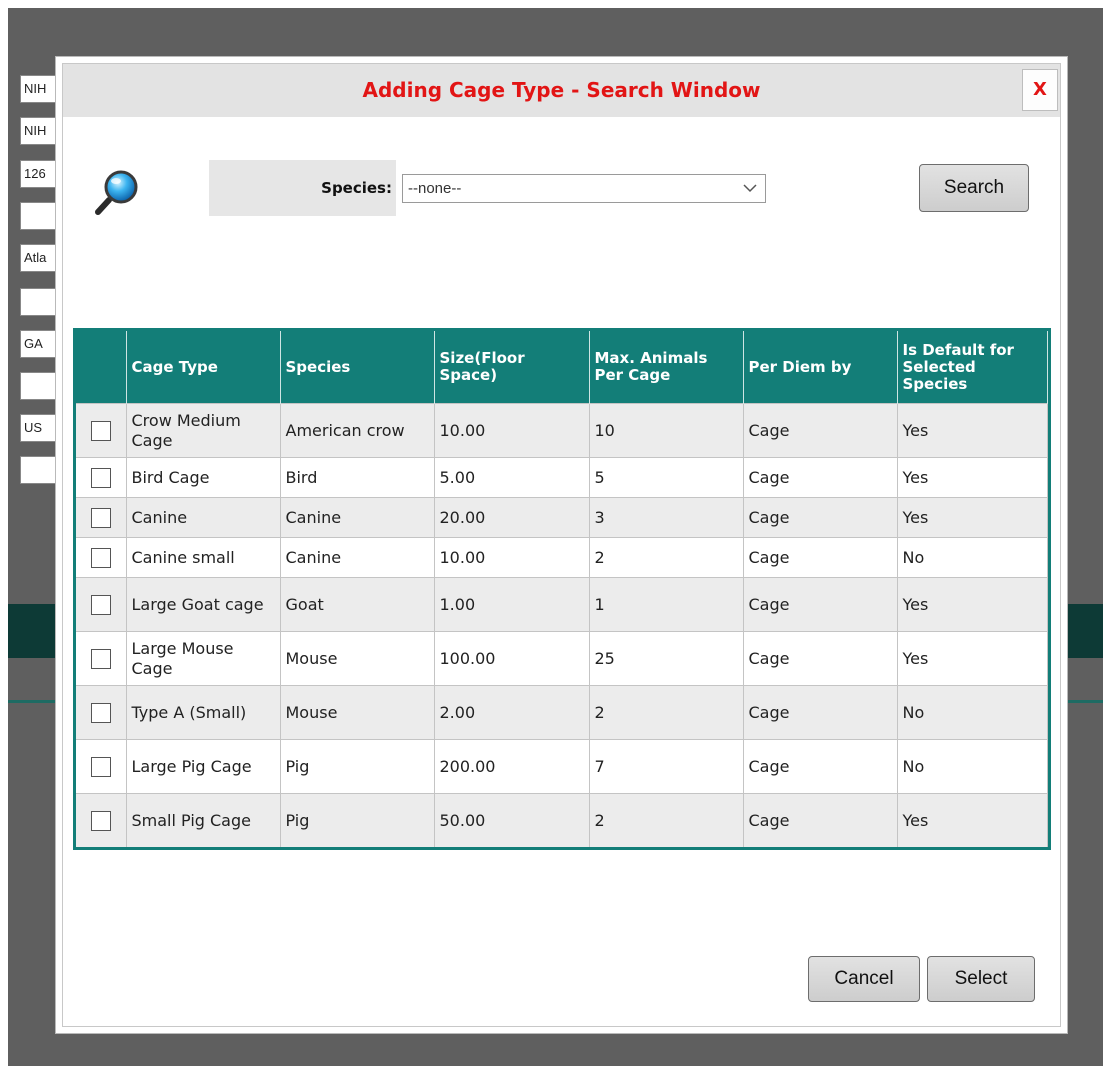  I want to click on cancel-button: Cancel, so click(864, 979).